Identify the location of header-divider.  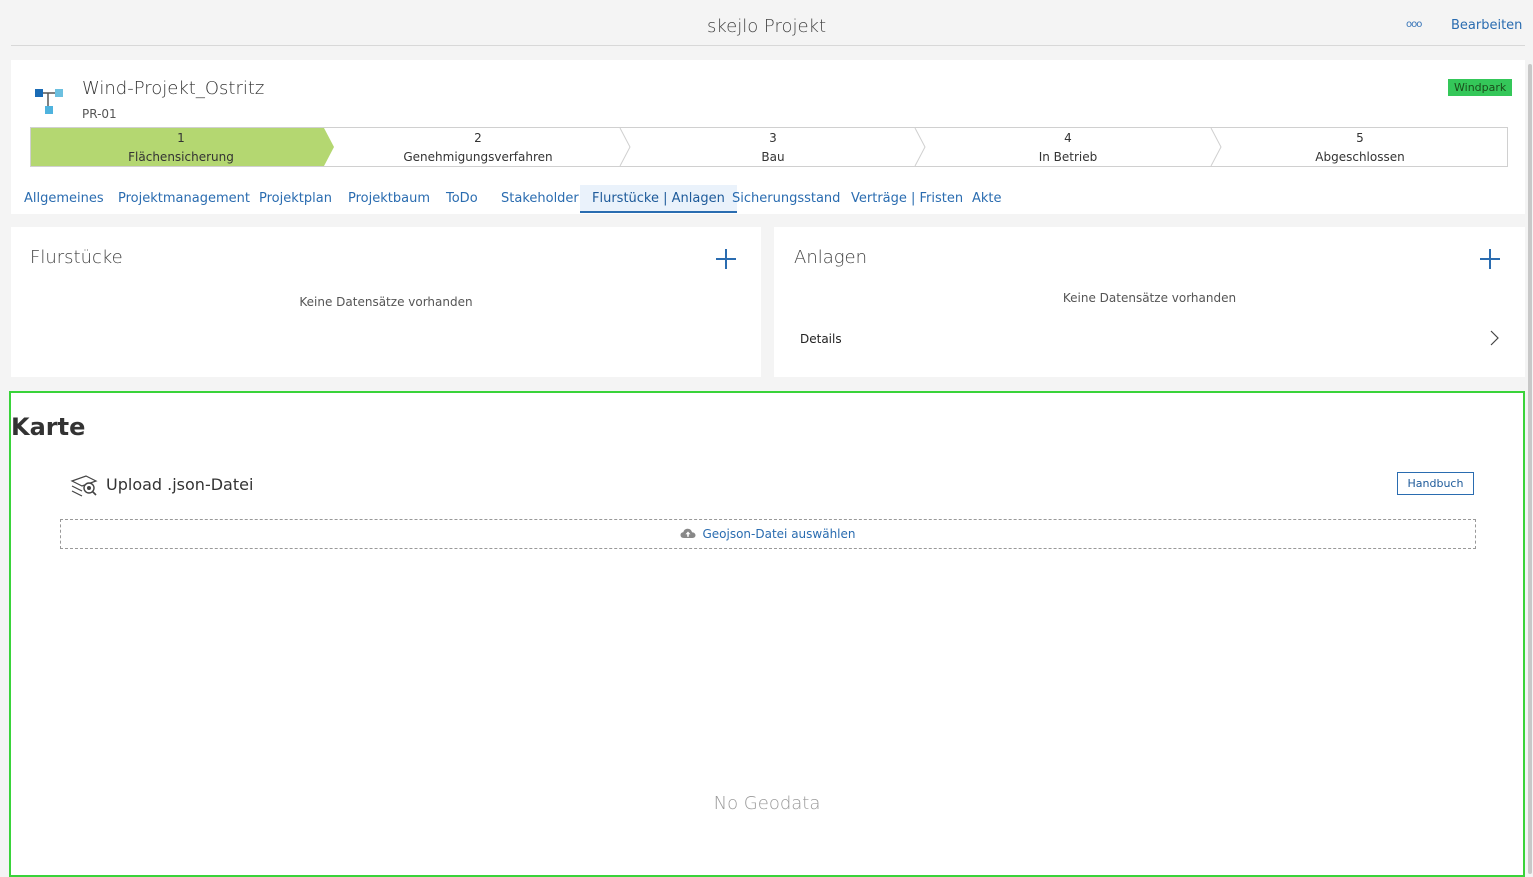
(768, 45).